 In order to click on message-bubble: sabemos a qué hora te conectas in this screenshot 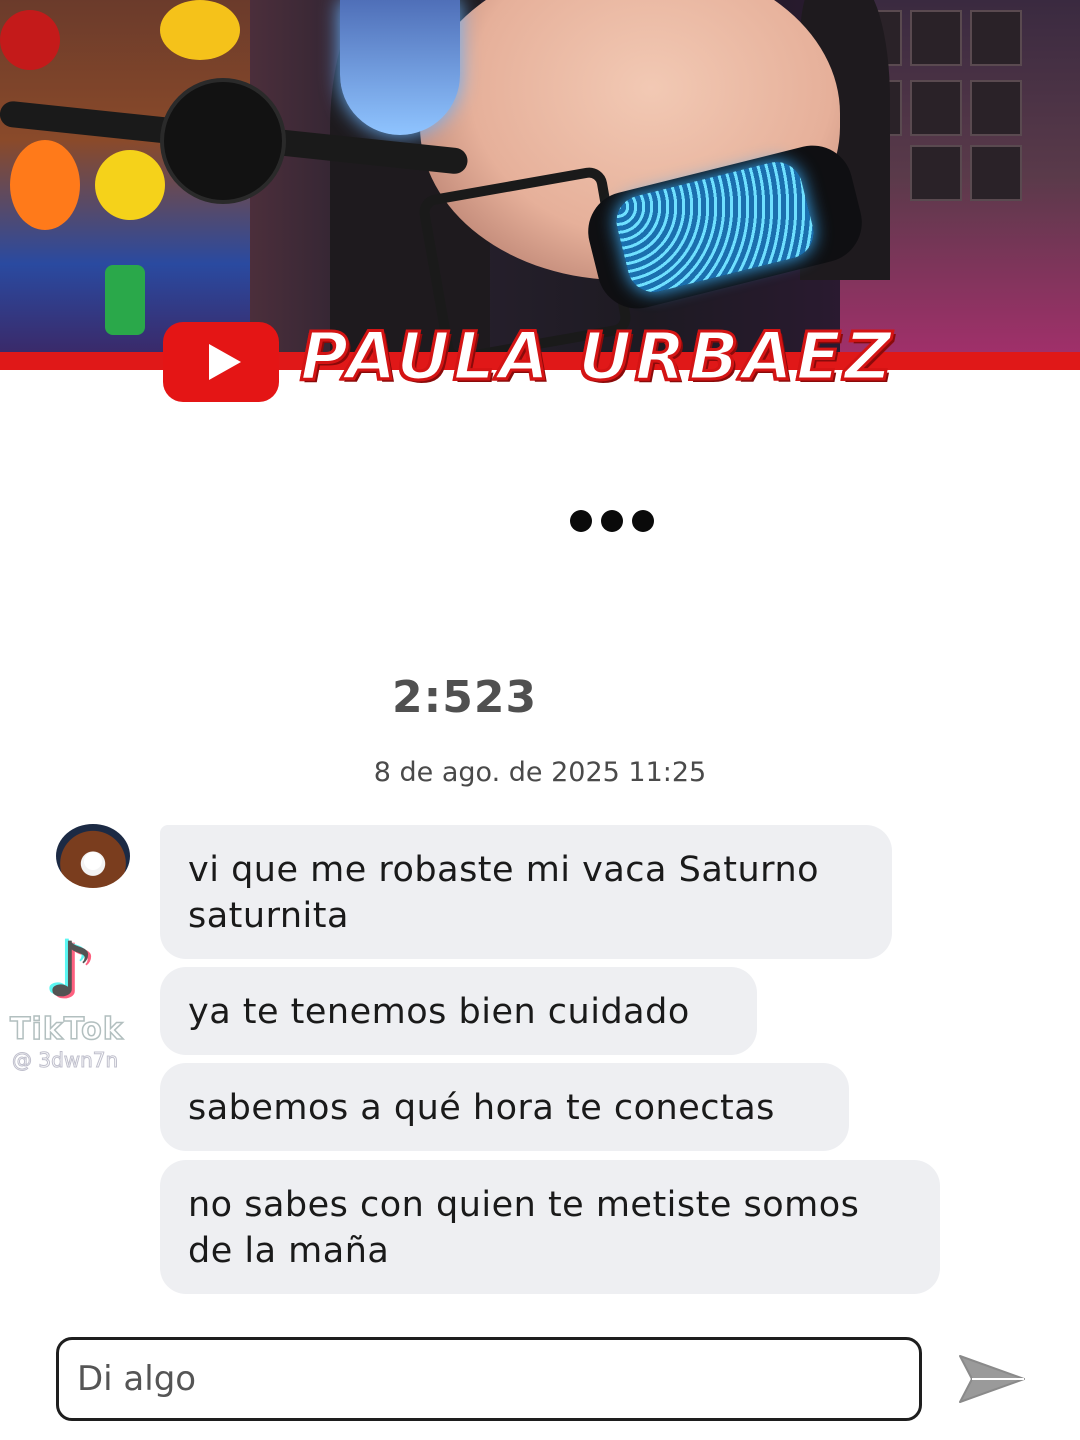, I will do `click(504, 1107)`.